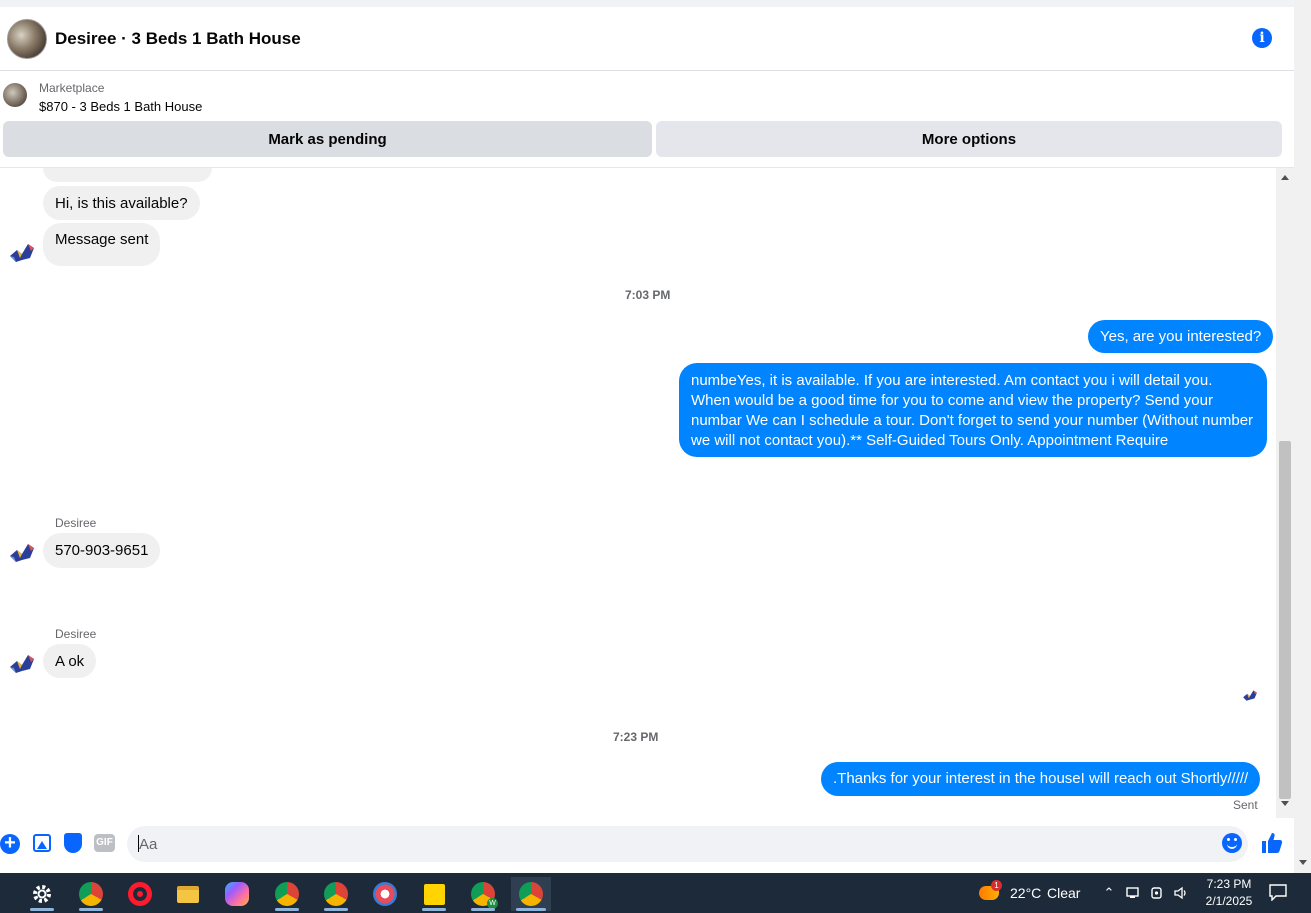  What do you see at coordinates (636, 737) in the screenshot?
I see `timestamp: 7:23 PM` at bounding box center [636, 737].